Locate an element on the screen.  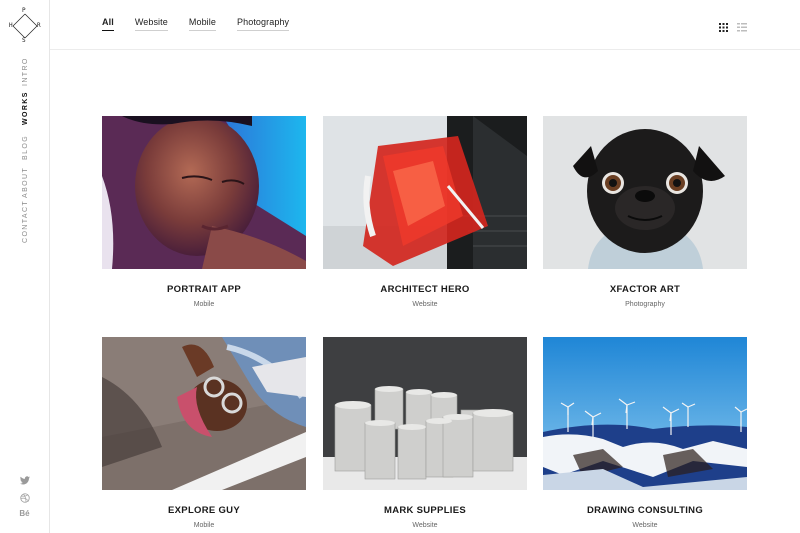
work-card: ARCHITECT HERO Website is located at coordinates (425, 212).